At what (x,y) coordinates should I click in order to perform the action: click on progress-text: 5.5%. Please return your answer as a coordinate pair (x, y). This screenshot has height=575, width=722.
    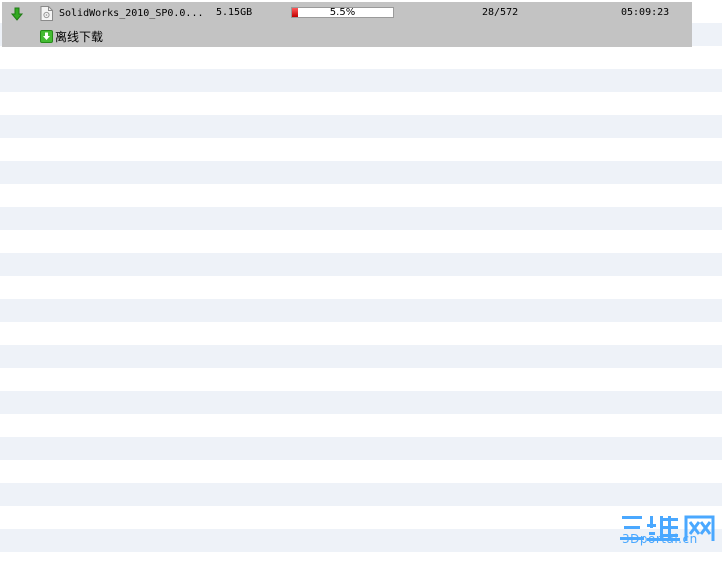
    Looking at the image, I should click on (342, 12).